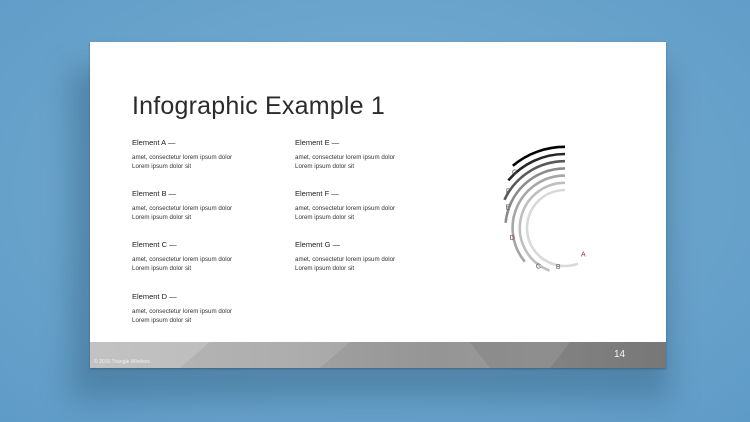 The width and height of the screenshot is (750, 422). I want to click on slide-title: Infographic Example 1, so click(258, 106).